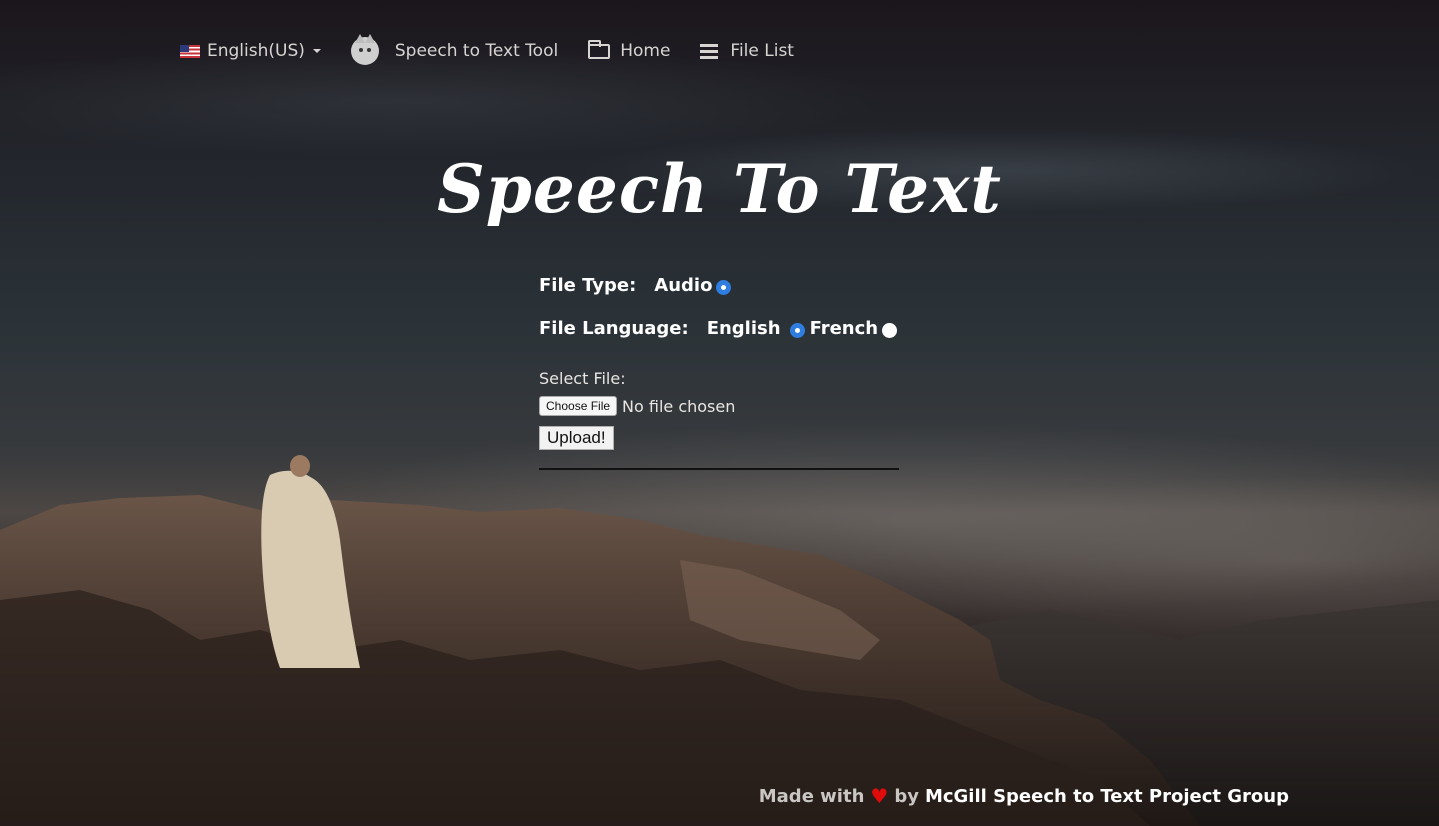  I want to click on brand-label: Speech to Text Tool, so click(476, 51).